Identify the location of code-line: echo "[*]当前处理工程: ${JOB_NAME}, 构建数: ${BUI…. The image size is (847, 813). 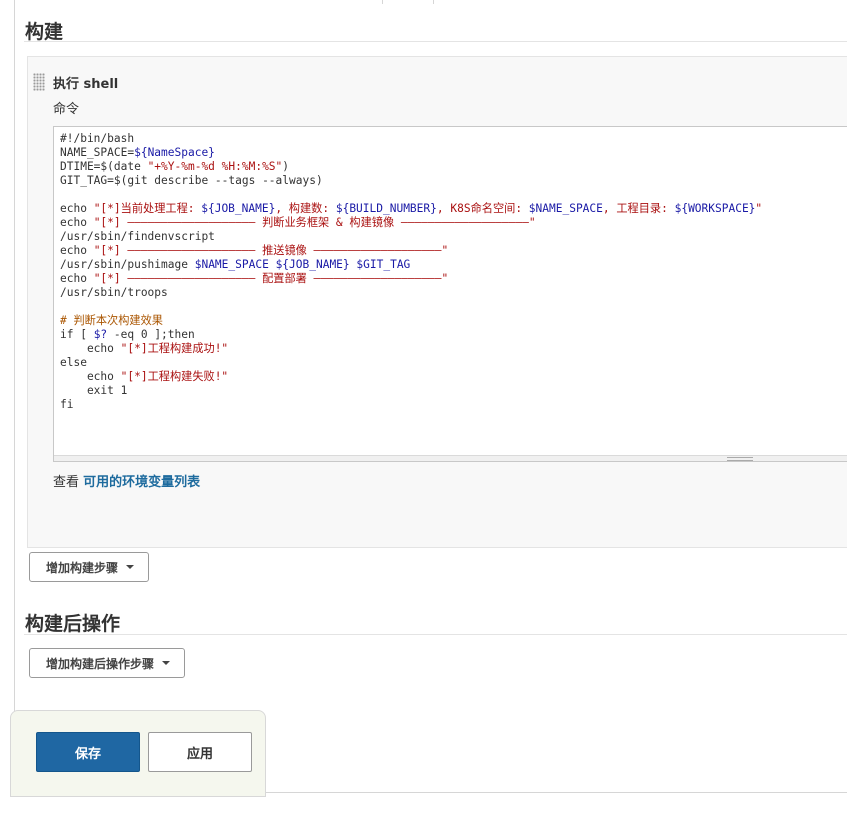
(411, 208).